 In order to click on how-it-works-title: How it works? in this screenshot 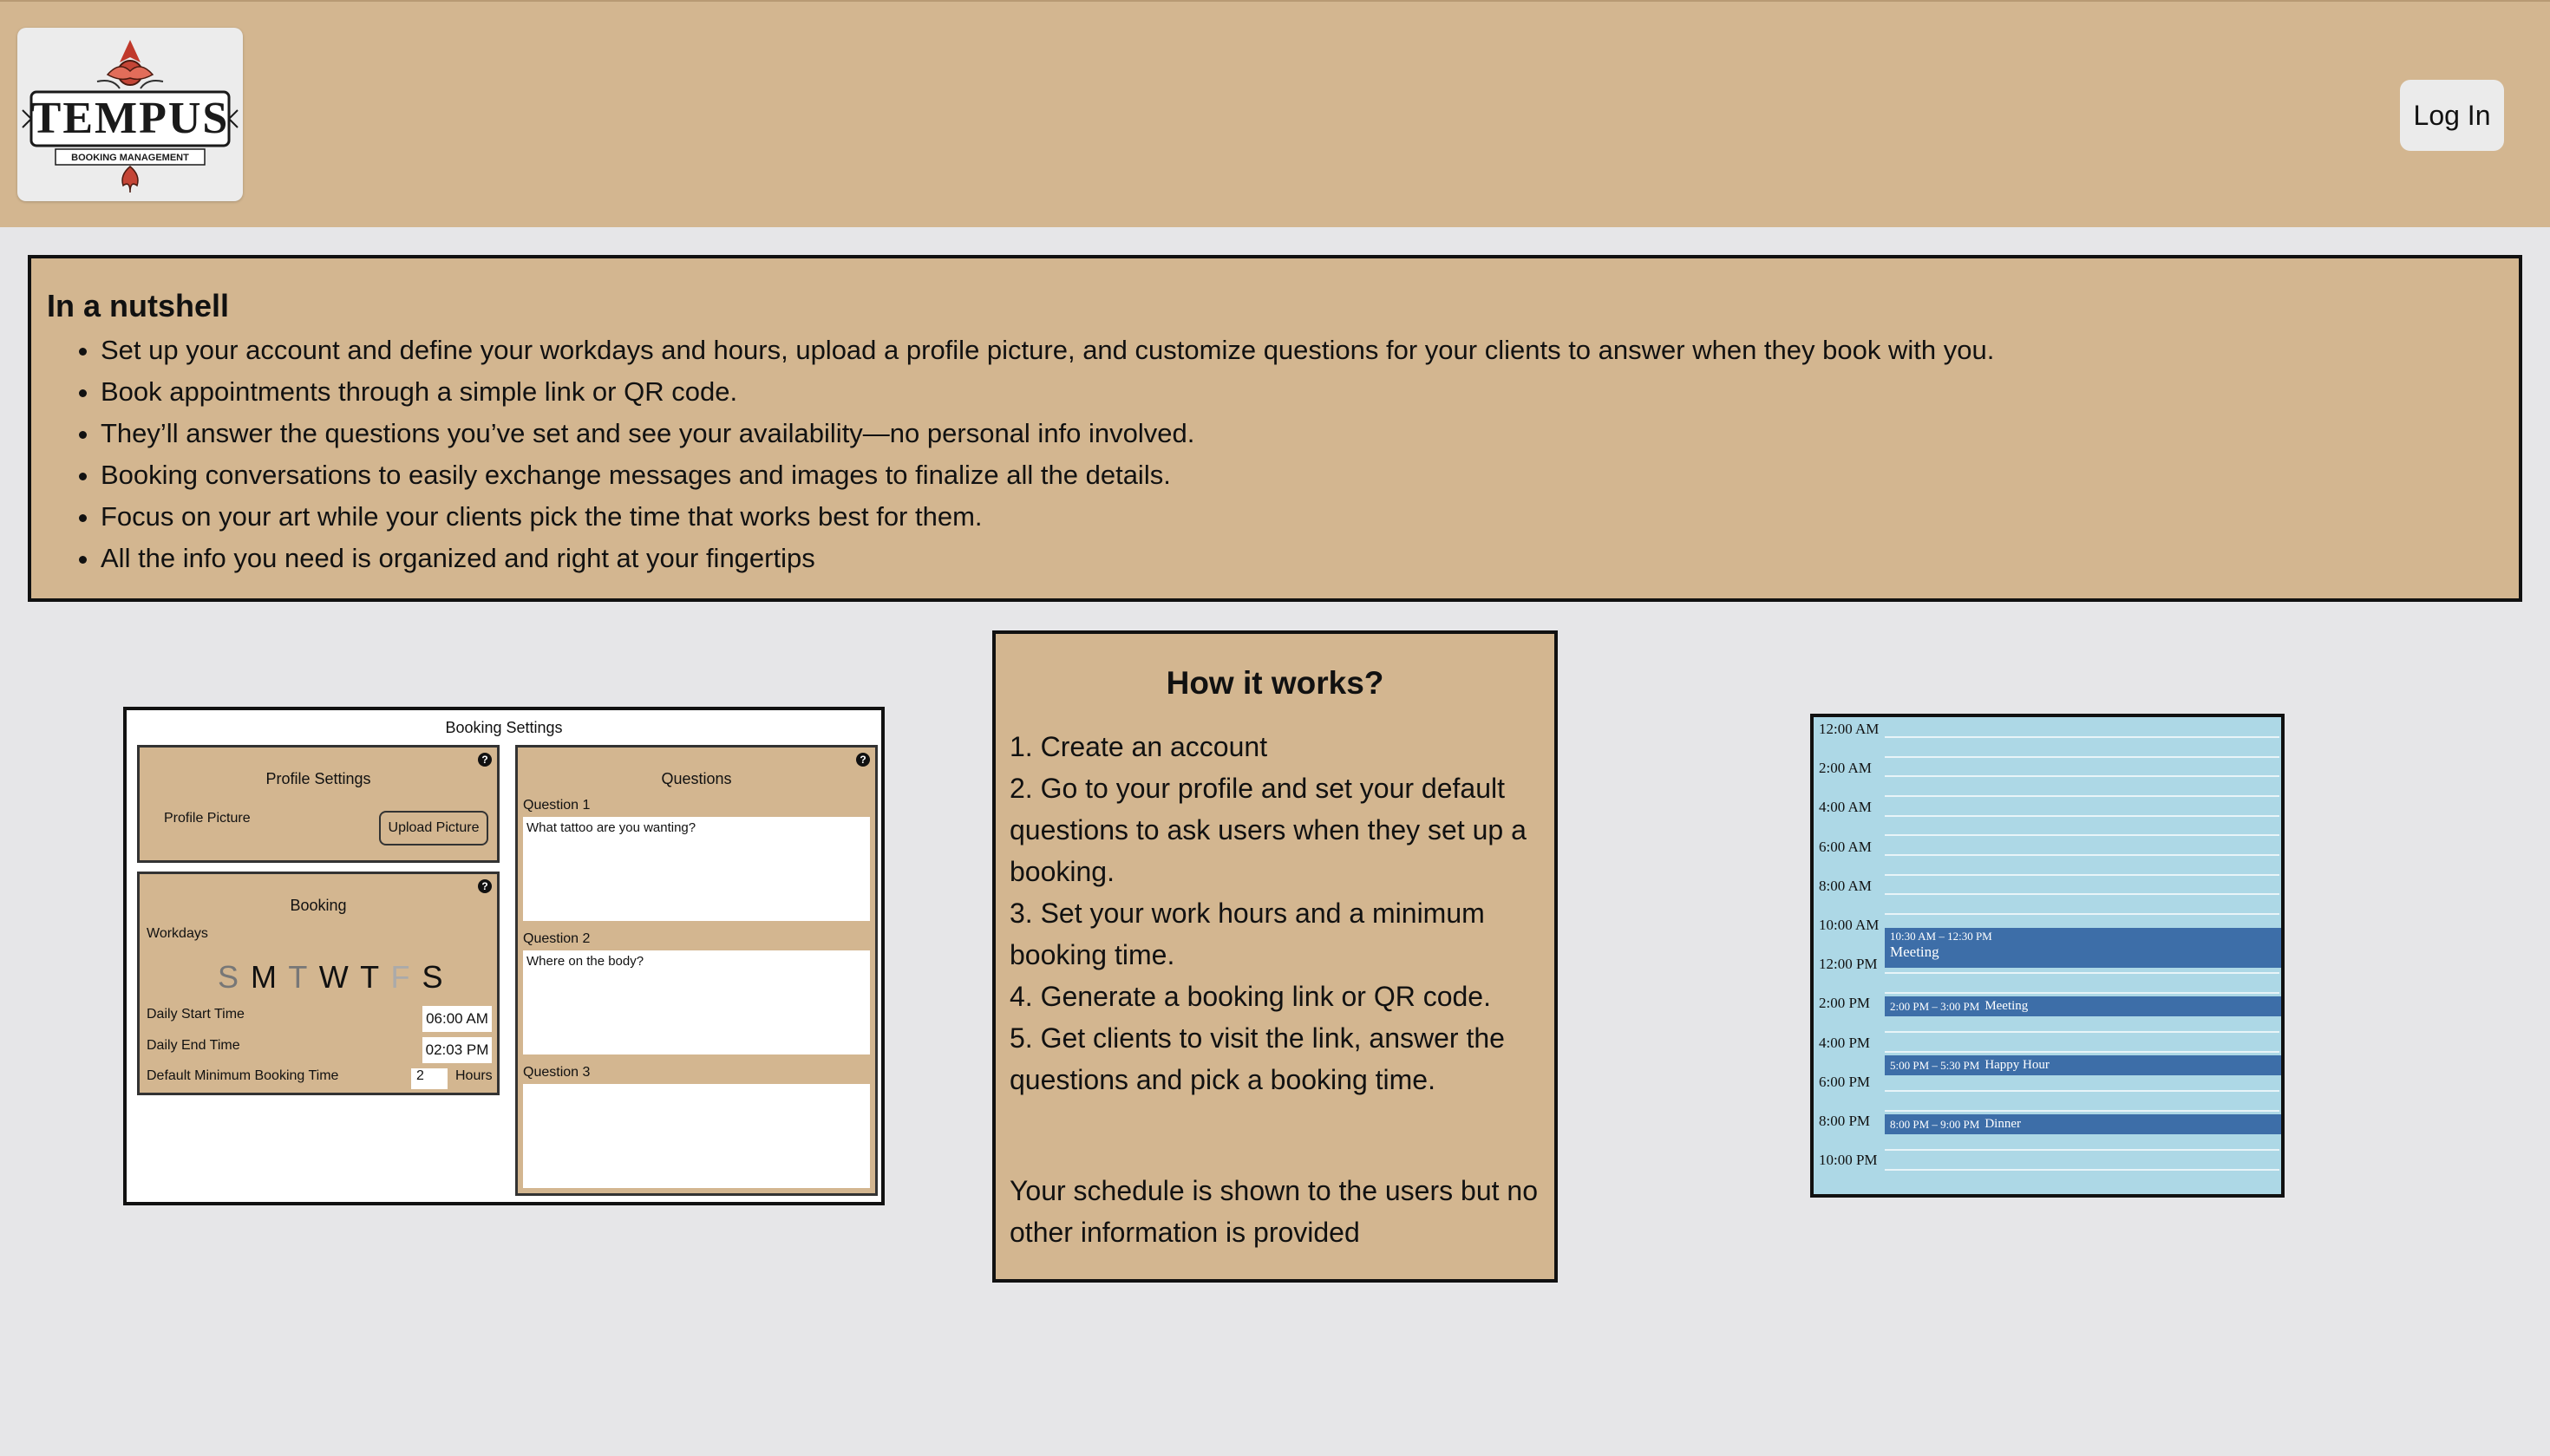, I will do `click(1275, 683)`.